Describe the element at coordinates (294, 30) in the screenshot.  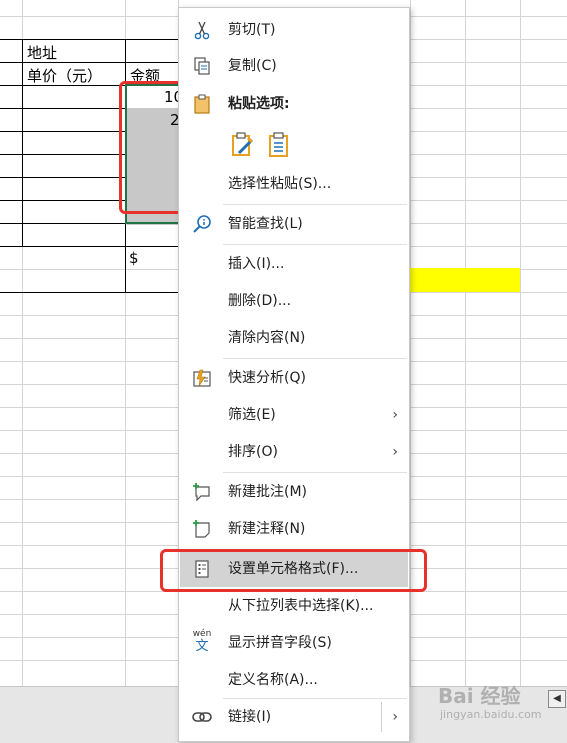
I see `menu-item-cut: 剪切(T)` at that location.